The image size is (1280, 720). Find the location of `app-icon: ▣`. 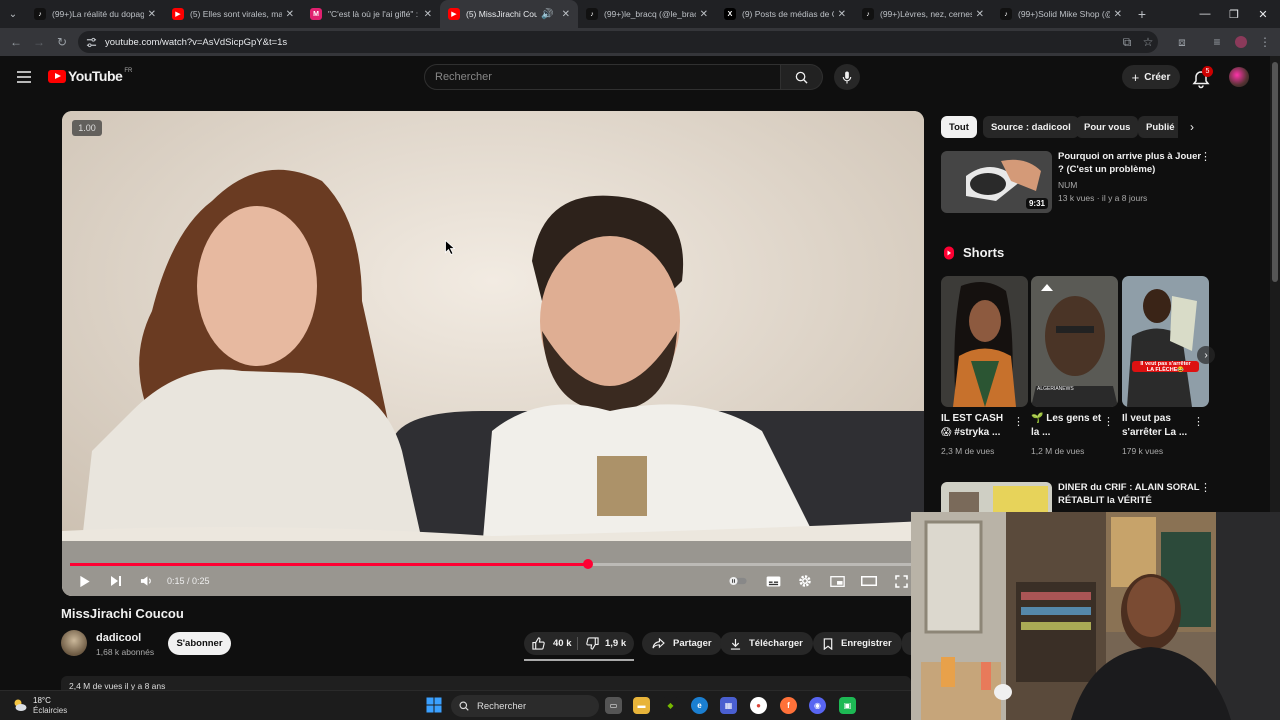

app-icon: ▣ is located at coordinates (847, 705).